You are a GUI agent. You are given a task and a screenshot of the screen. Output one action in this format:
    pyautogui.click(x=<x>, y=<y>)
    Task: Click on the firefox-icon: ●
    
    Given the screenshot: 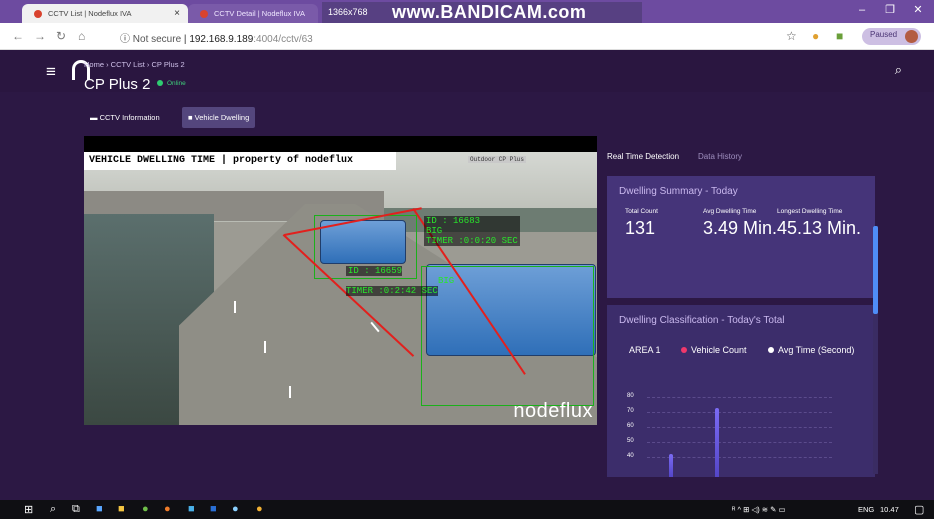 What is the action you would take?
    pyautogui.click(x=167, y=509)
    